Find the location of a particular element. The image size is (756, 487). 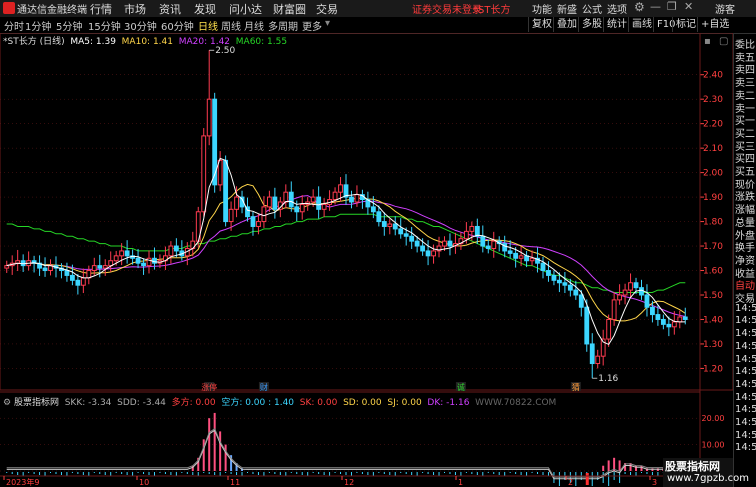

price-tick-label: 1.90 is located at coordinates (713, 198).